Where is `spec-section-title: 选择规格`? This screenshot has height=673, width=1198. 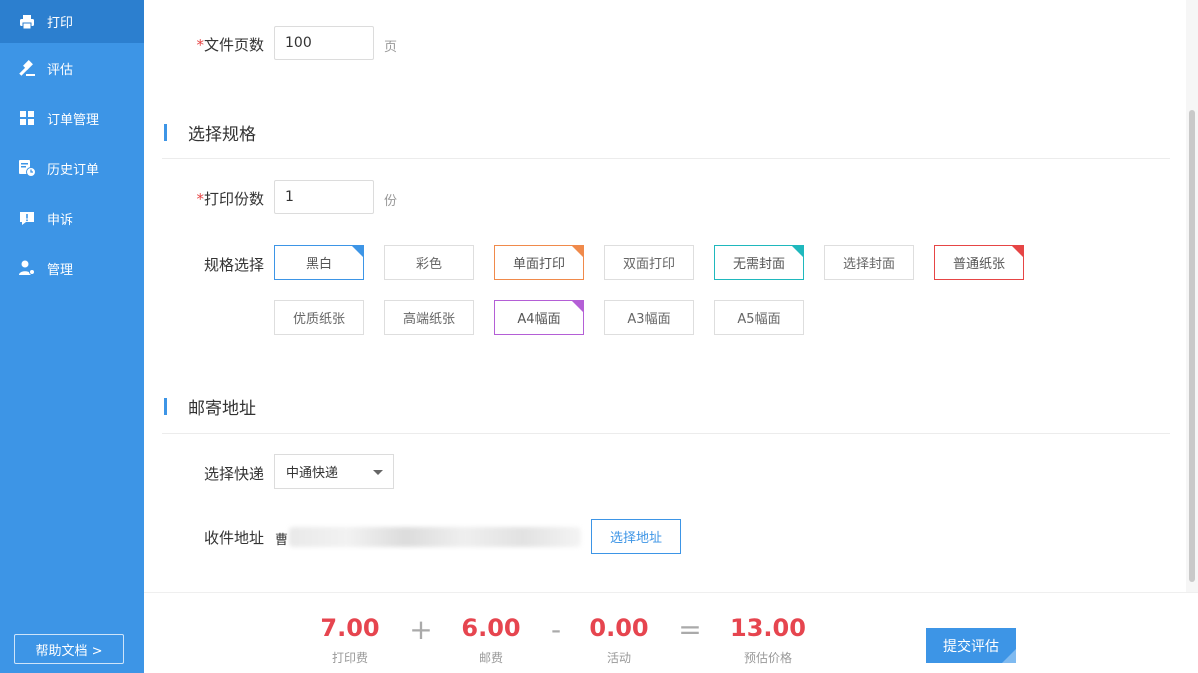 spec-section-title: 选择规格 is located at coordinates (210, 132).